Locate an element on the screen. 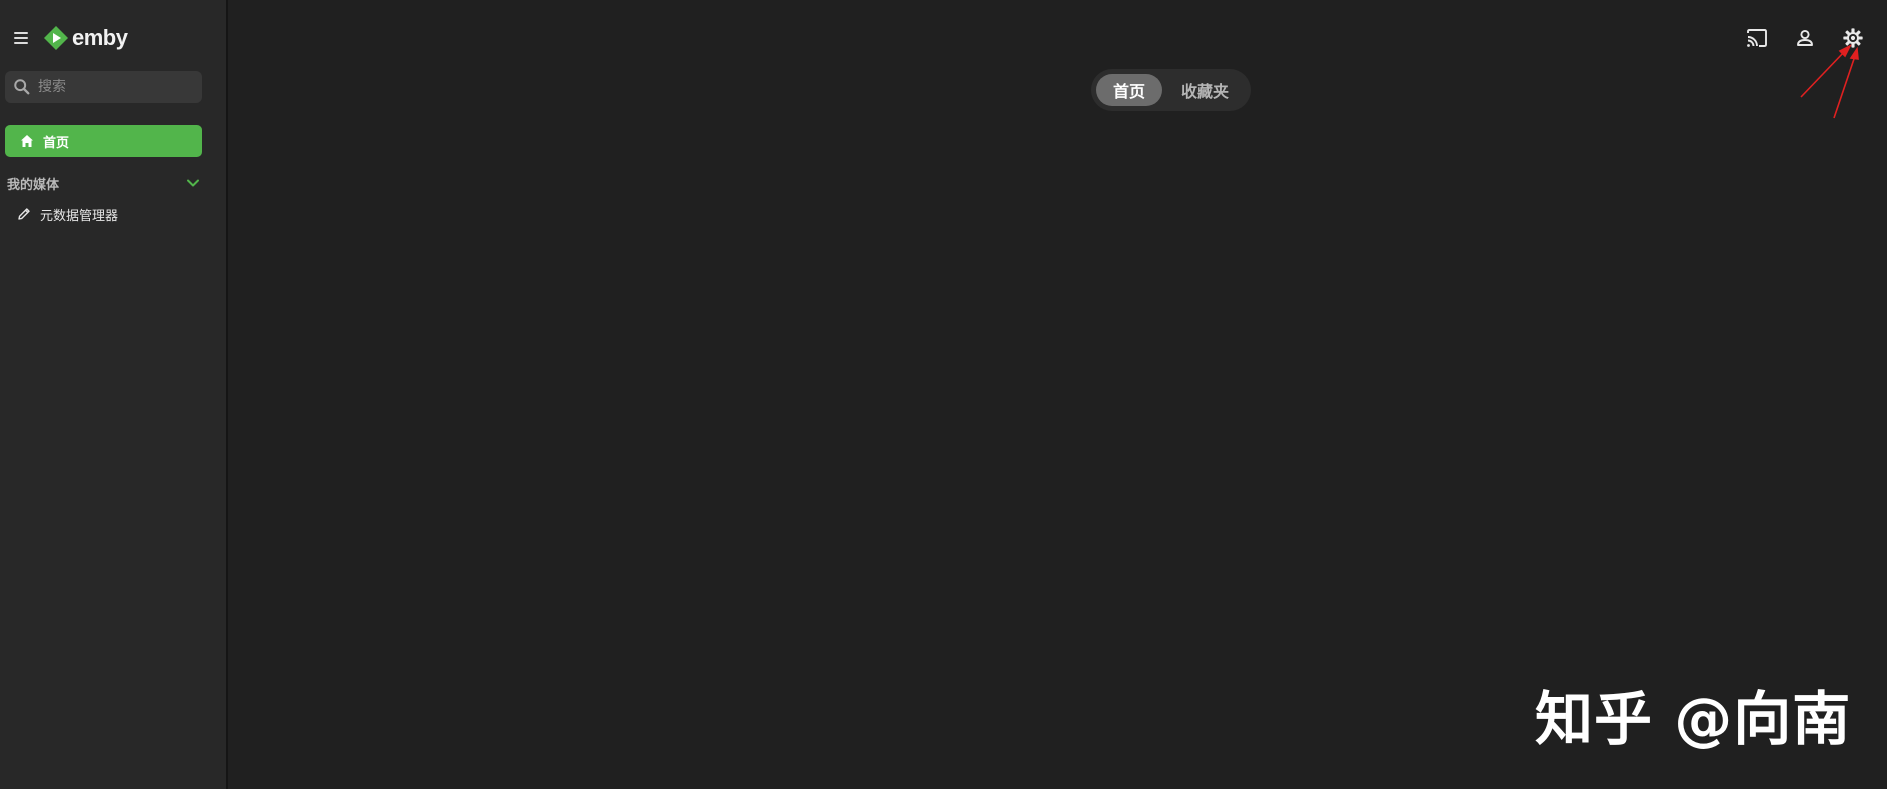 The width and height of the screenshot is (1887, 789). search-box is located at coordinates (103, 87).